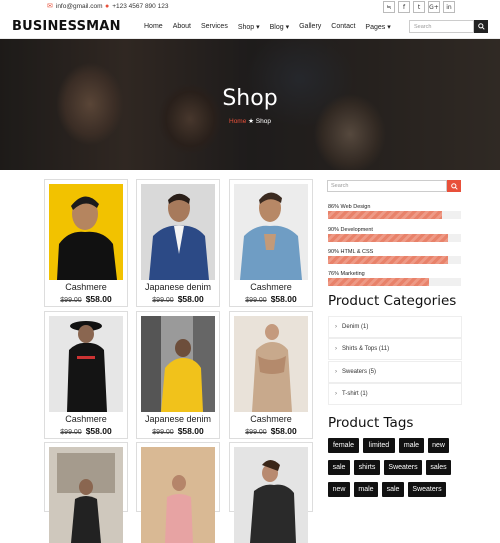  Describe the element at coordinates (392, 301) in the screenshot. I see `product-categories-heading: Product Categories` at that location.